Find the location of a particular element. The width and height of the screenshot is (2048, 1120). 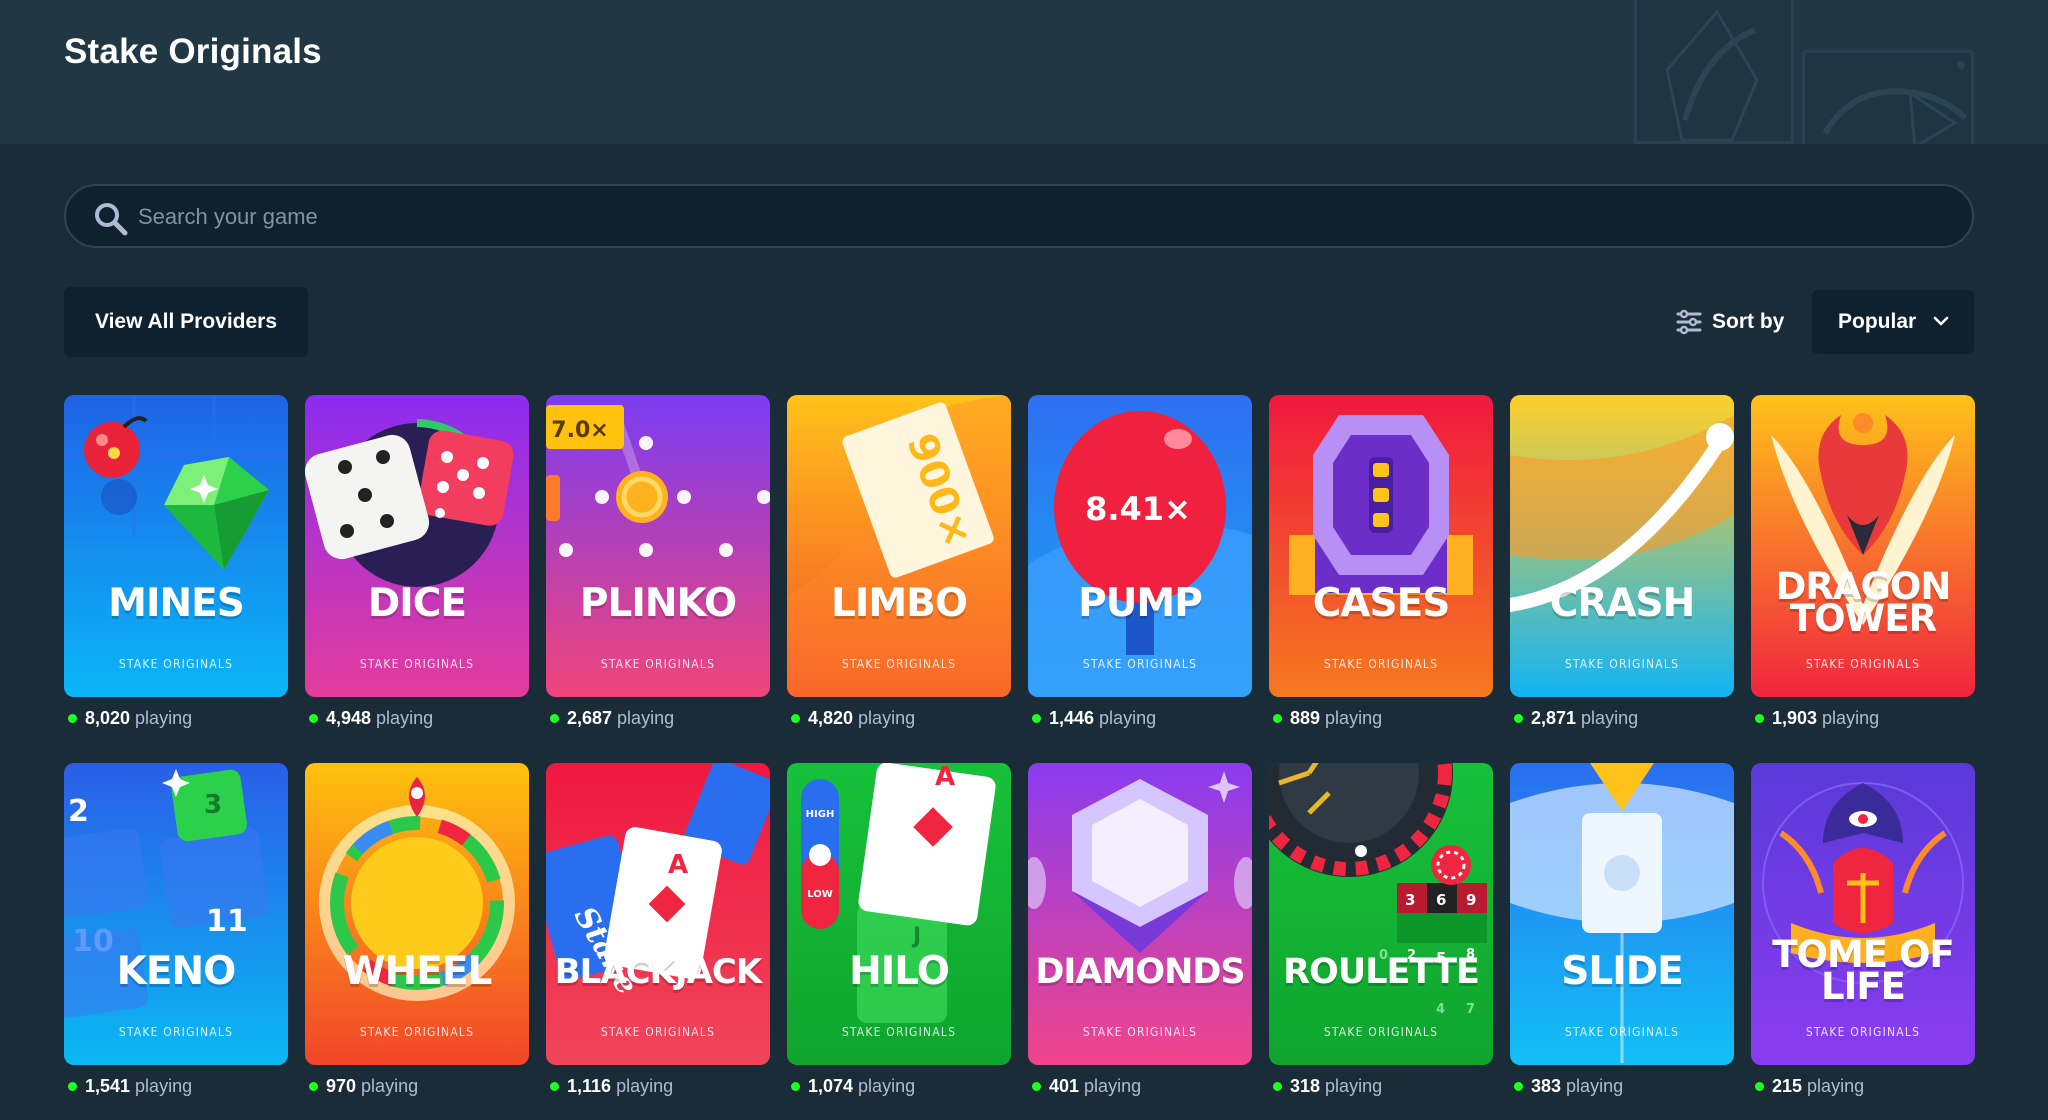

game-card-cases: CASES STAKE ORIGINALS 889 playing is located at coordinates (1381, 562).